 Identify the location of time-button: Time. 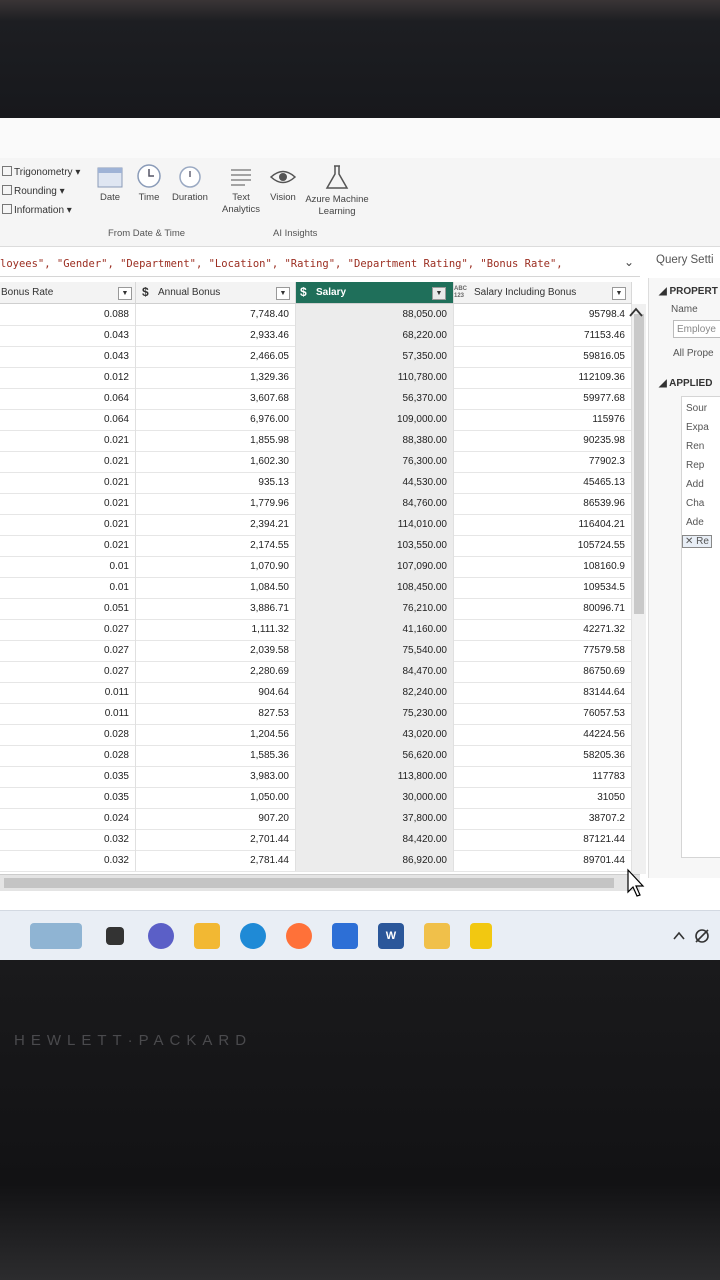
(149, 184).